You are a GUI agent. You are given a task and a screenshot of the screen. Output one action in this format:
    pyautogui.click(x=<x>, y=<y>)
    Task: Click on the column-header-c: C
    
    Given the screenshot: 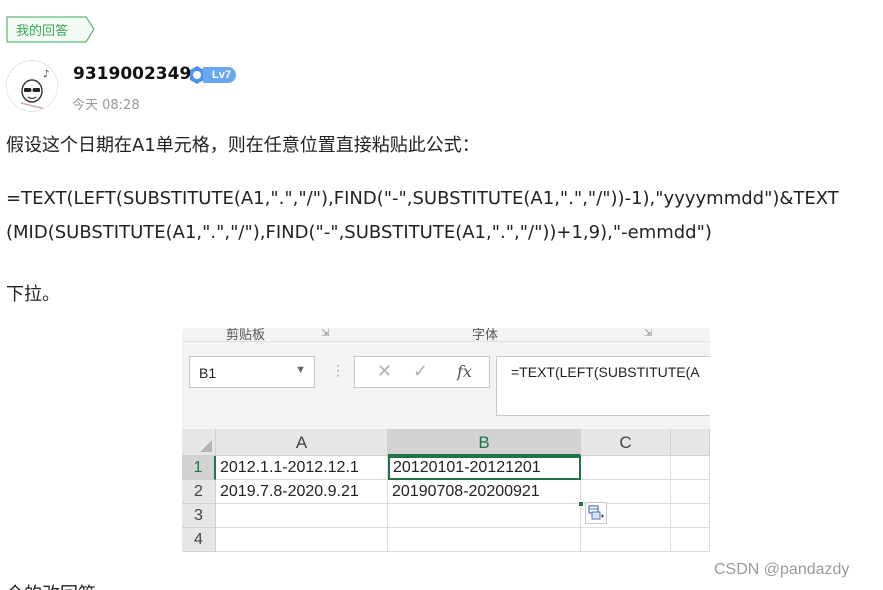 What is the action you would take?
    pyautogui.click(x=626, y=442)
    